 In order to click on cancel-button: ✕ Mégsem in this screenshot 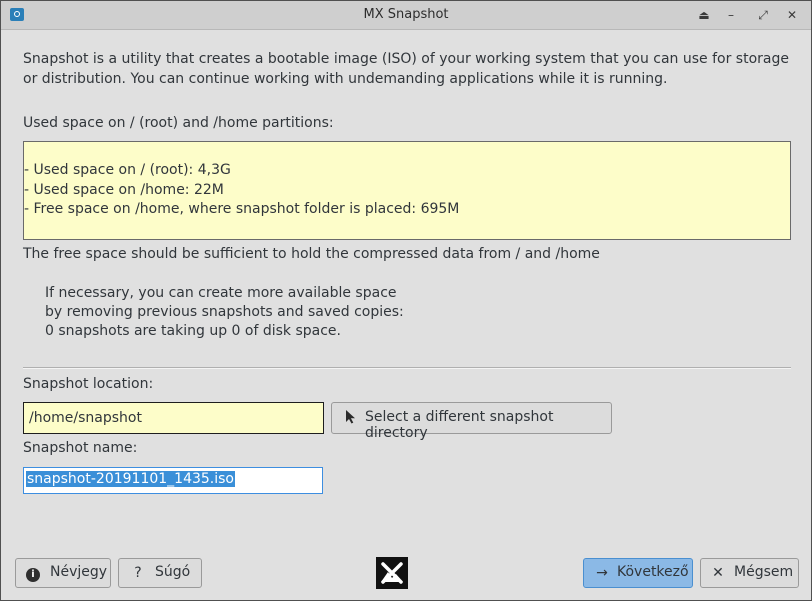, I will do `click(749, 573)`.